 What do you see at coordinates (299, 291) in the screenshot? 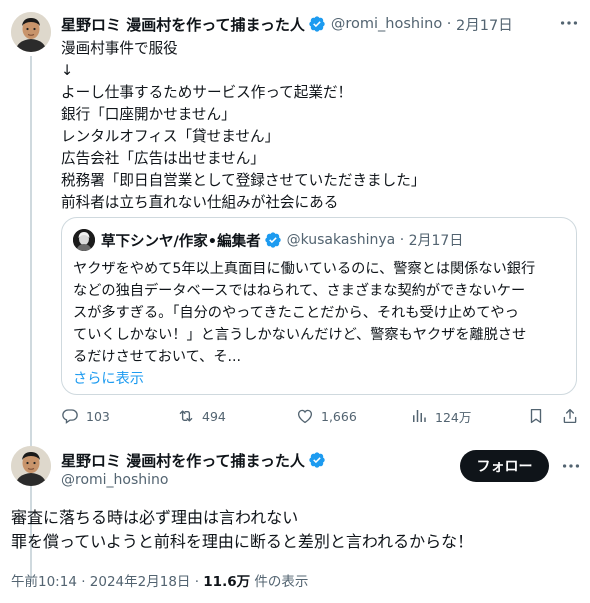
I see `quote-line: などの独自データベースではねられて、さまざまな契約ができないケー` at bounding box center [299, 291].